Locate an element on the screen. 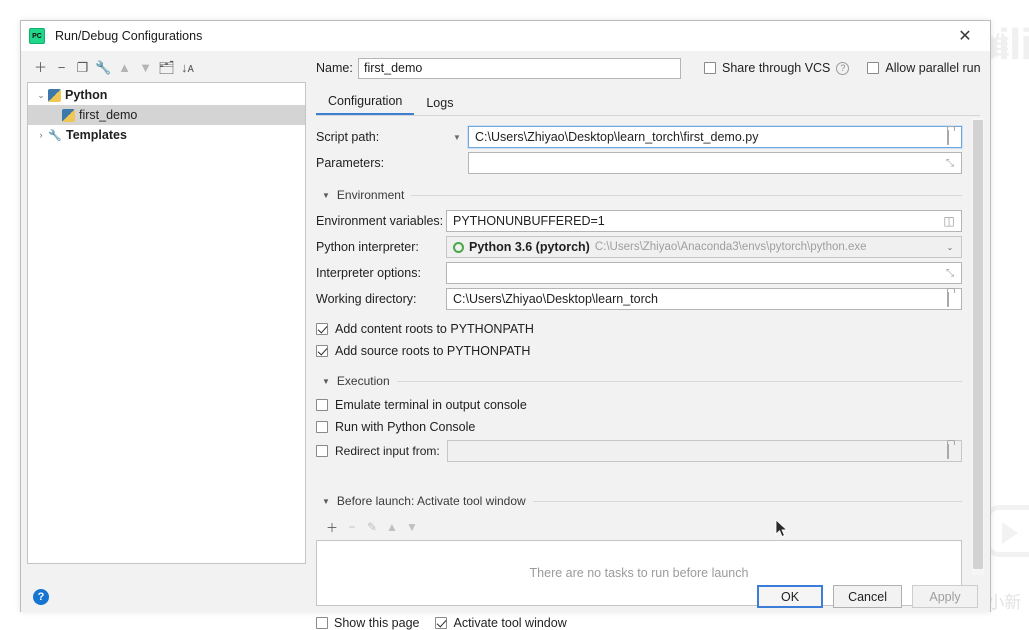 This screenshot has height=630, width=1029. new-folder-button: 🗂 is located at coordinates (166, 67).